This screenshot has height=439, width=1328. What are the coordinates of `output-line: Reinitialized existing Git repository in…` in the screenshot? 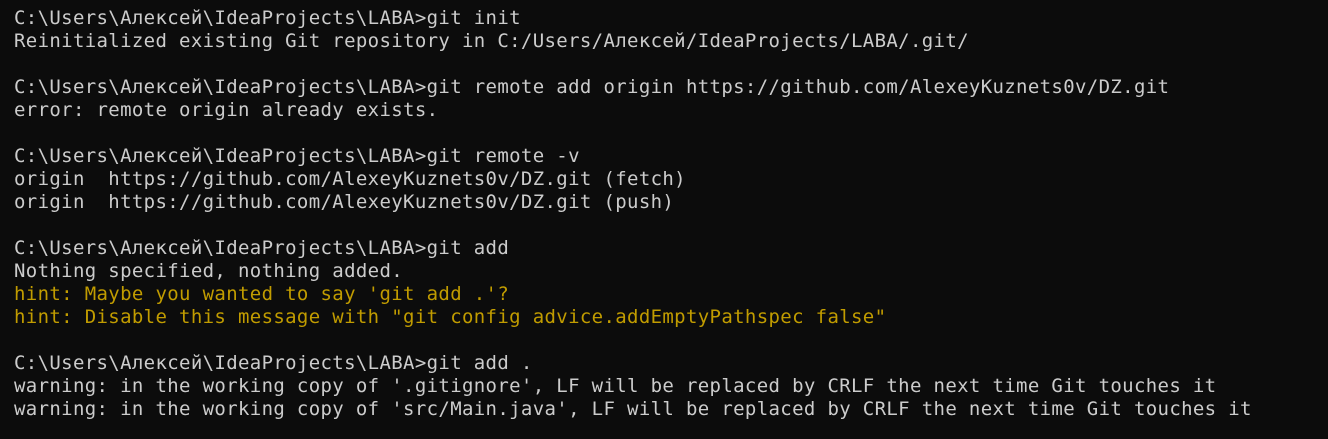 It's located at (491, 41).